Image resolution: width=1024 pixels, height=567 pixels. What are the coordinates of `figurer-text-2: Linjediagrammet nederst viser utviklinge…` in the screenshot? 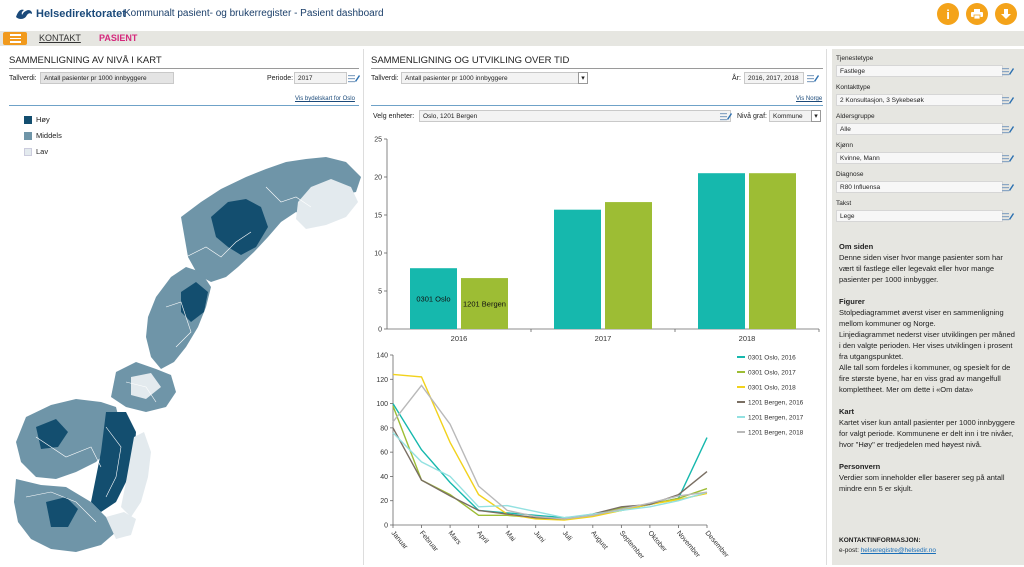 It's located at (927, 345).